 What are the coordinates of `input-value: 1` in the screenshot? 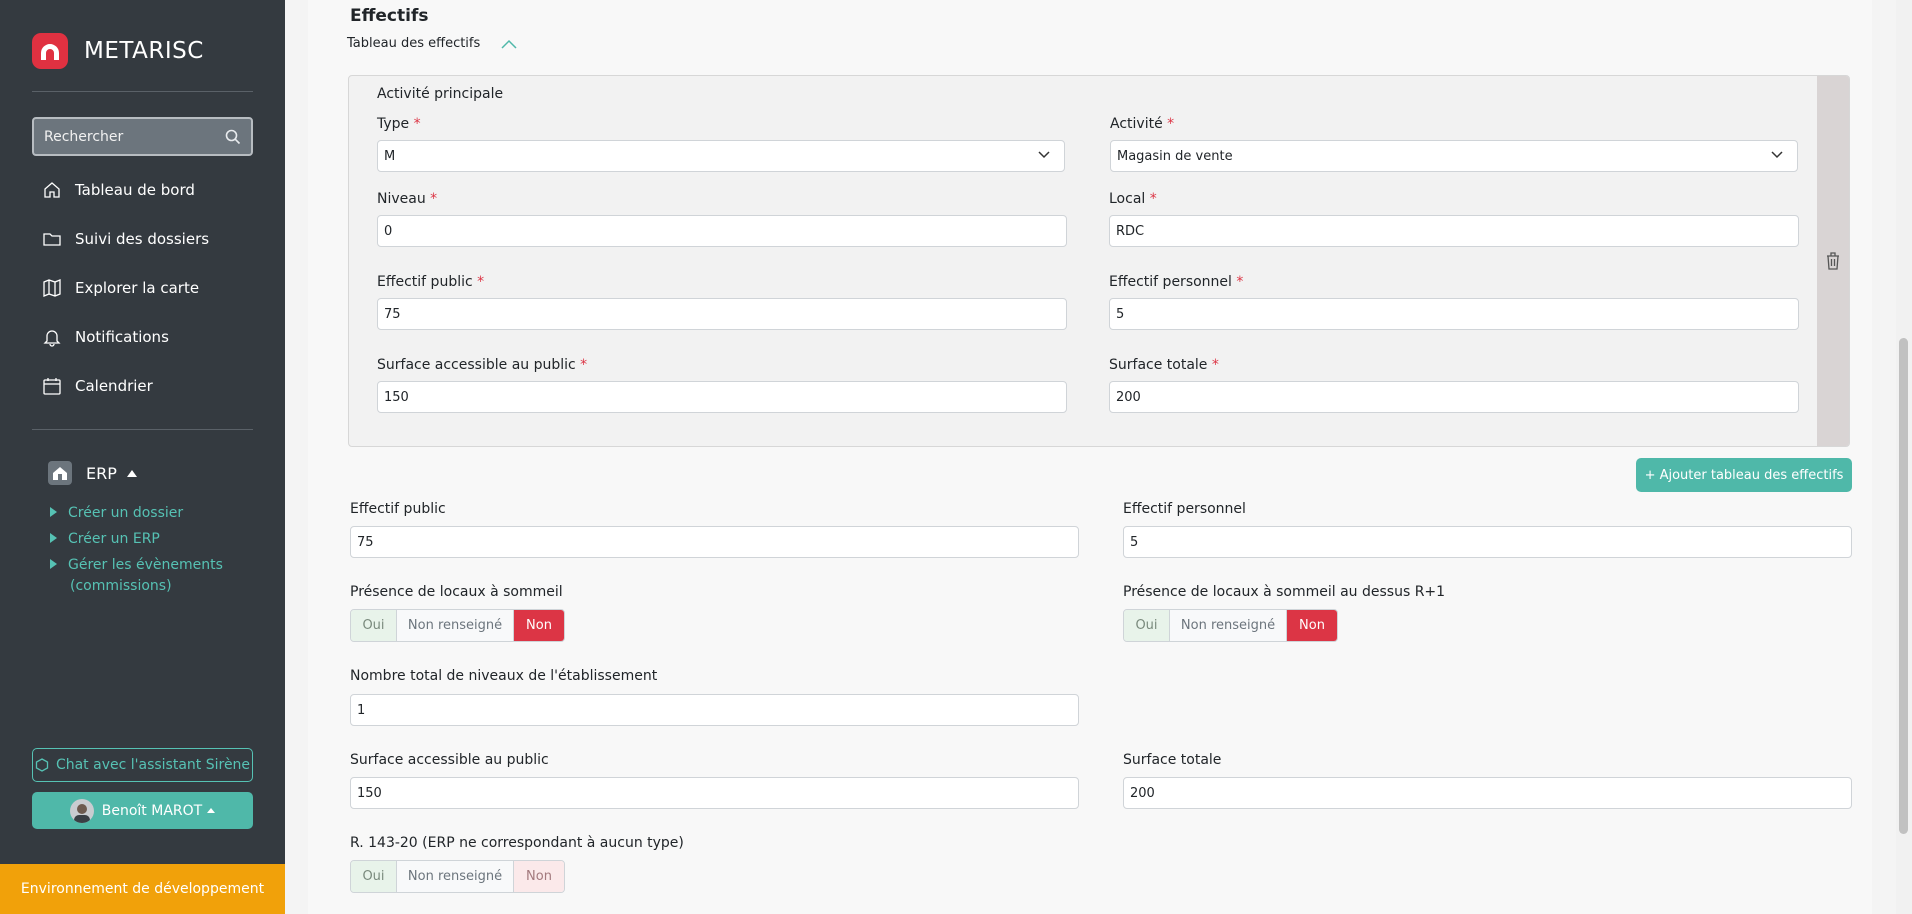 It's located at (361, 710).